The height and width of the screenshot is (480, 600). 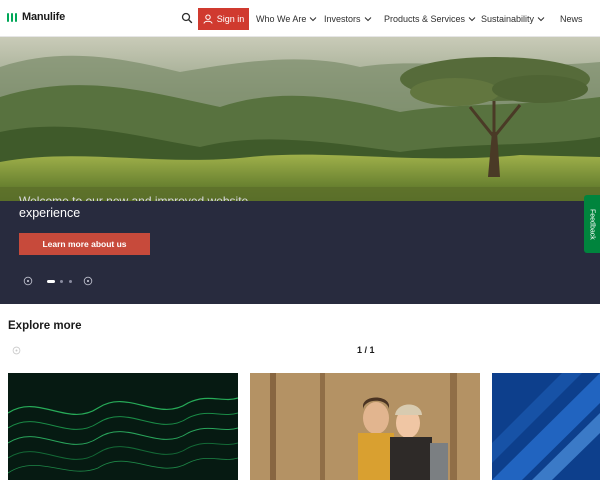 What do you see at coordinates (28, 281) in the screenshot?
I see `carousel-pause-icon` at bounding box center [28, 281].